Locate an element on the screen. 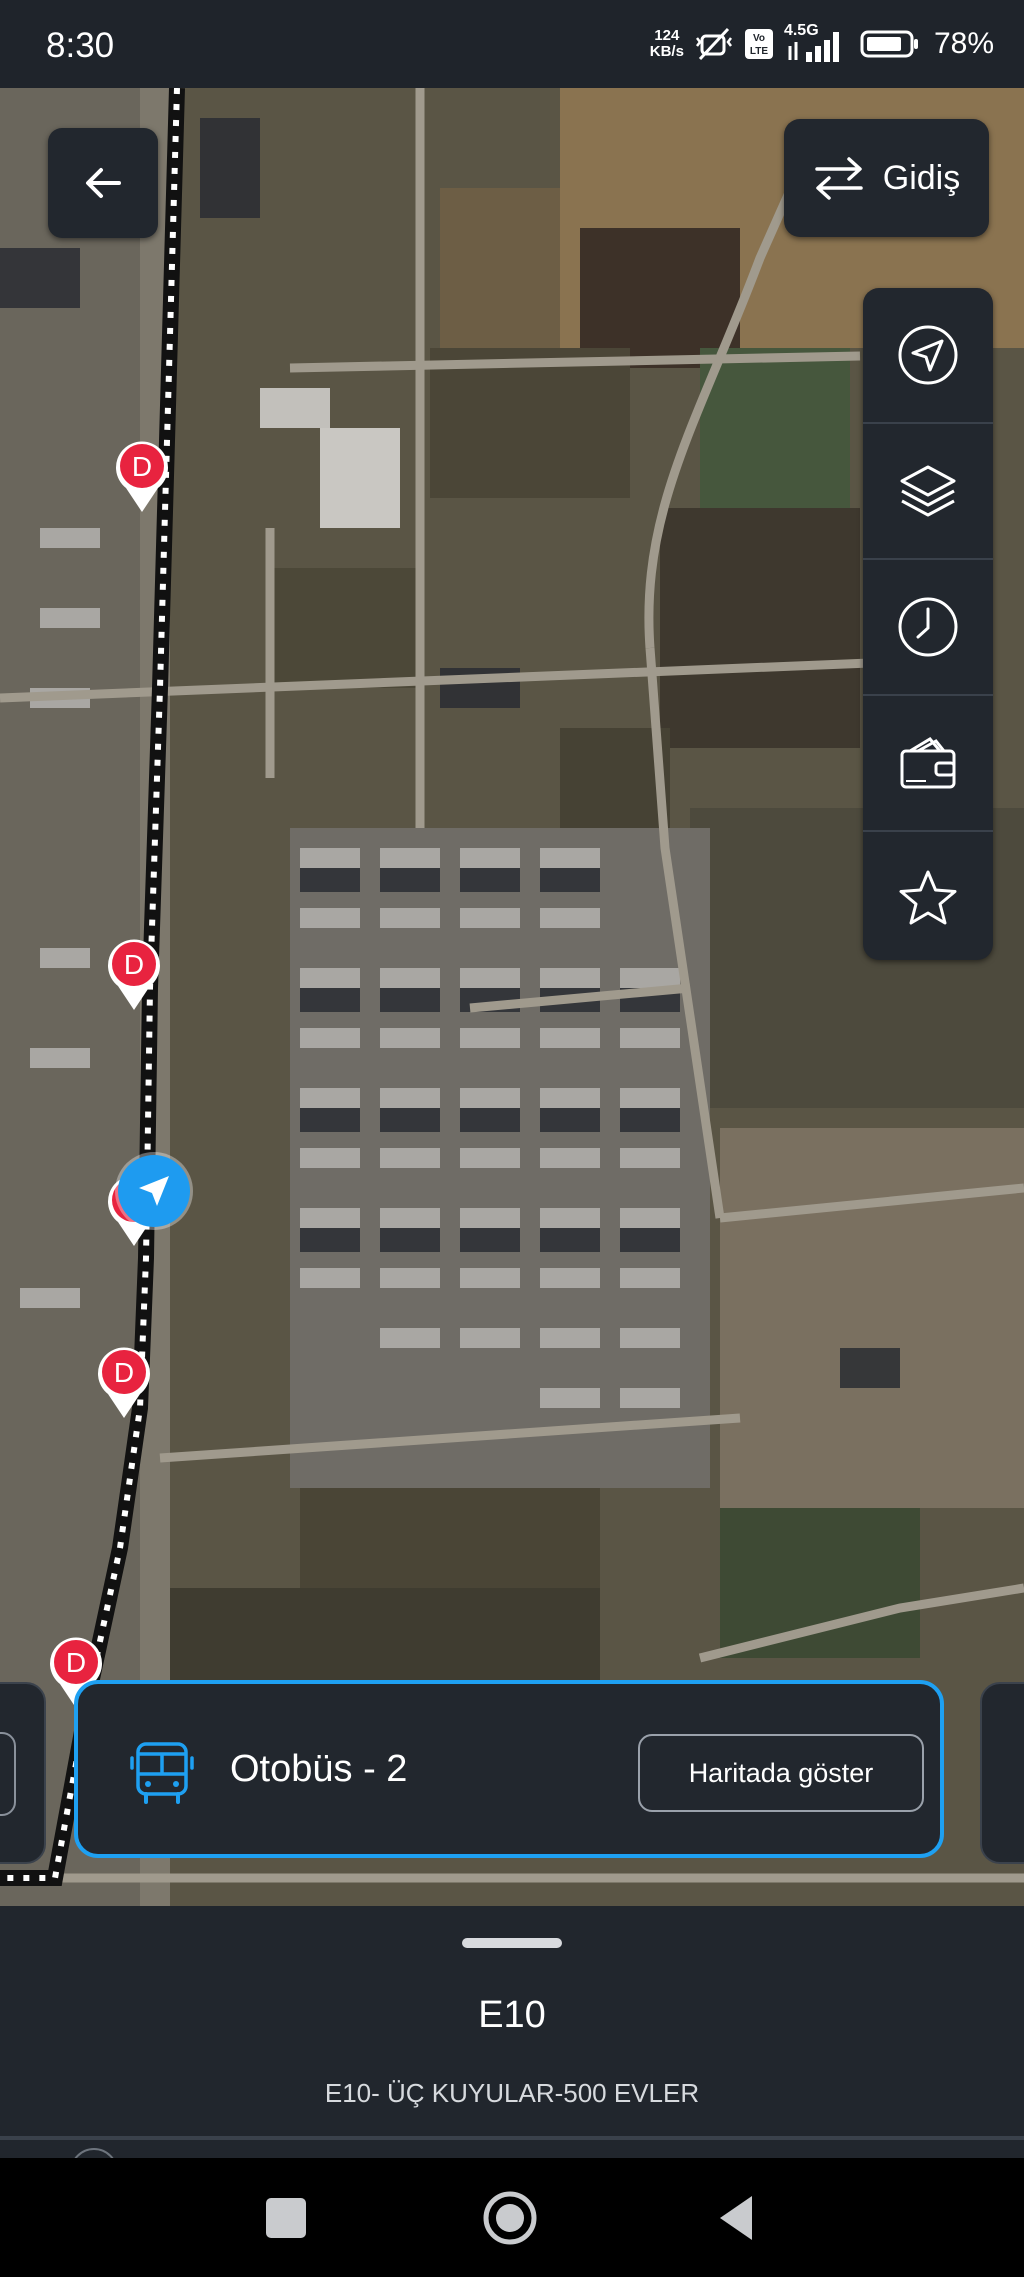  card-peek-button is located at coordinates (8, 1774).